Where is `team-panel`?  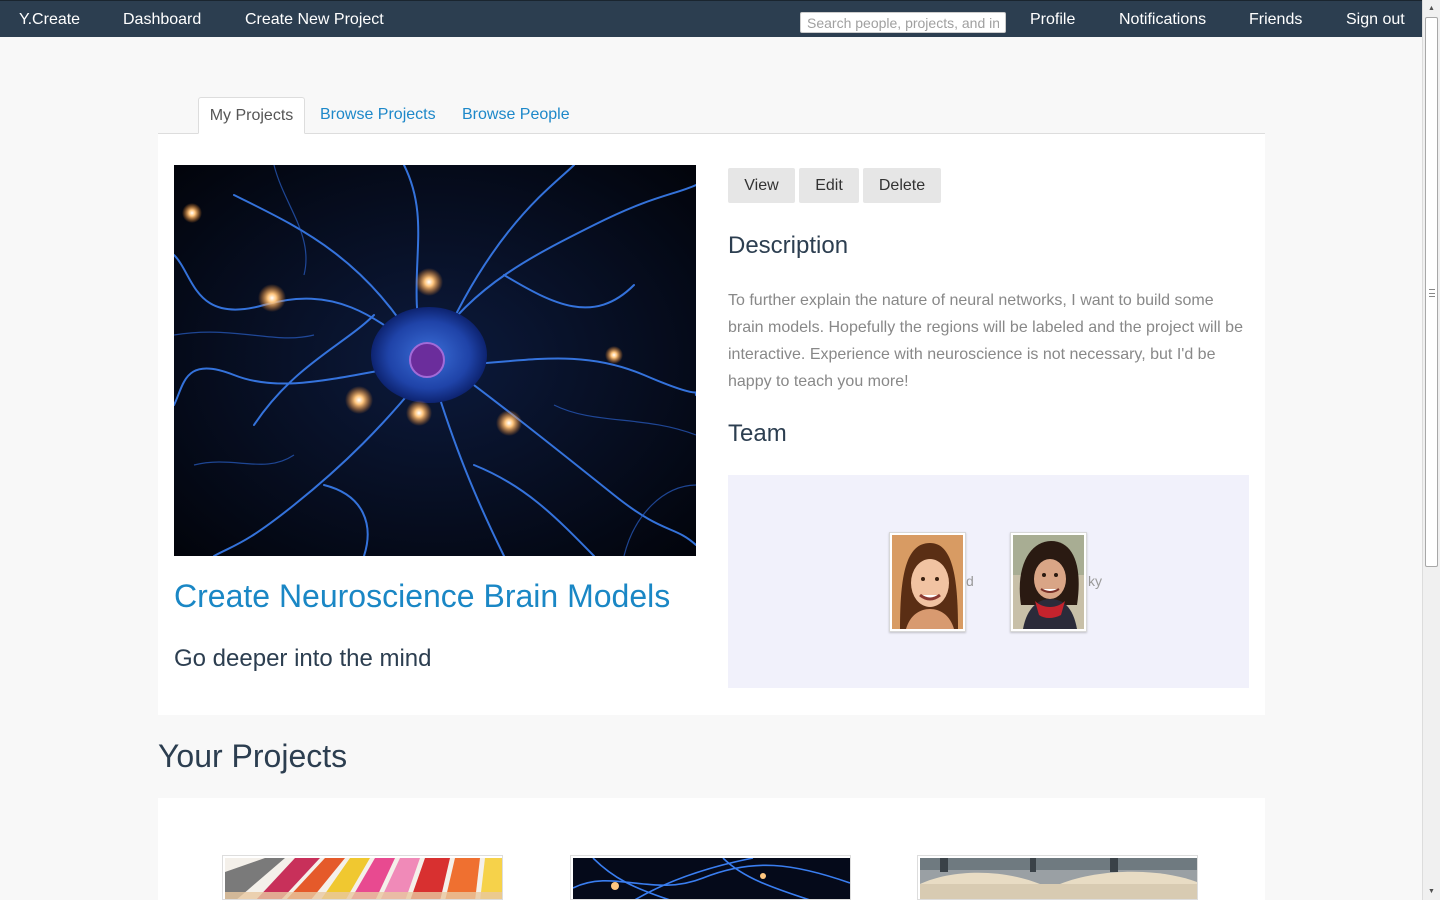
team-panel is located at coordinates (988, 581).